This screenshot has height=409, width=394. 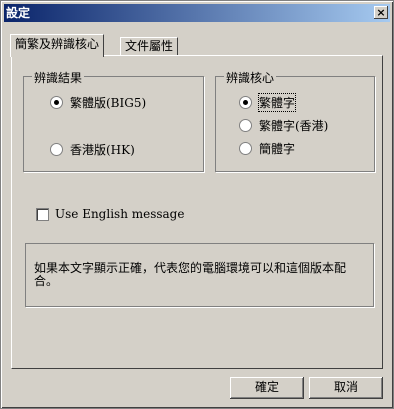 What do you see at coordinates (113, 120) in the screenshot?
I see `result-groupbox: 辨識結果 繁體版(BIG5) 香港版(HK)` at bounding box center [113, 120].